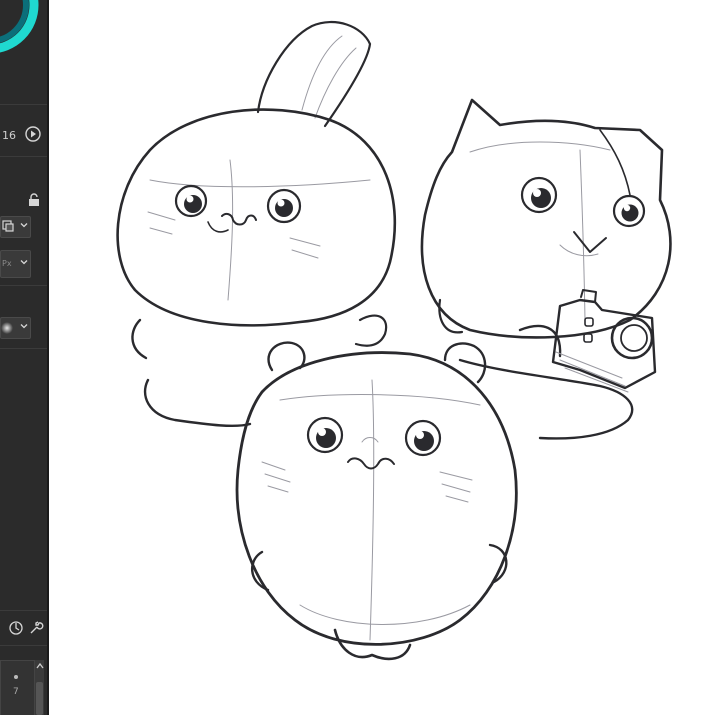  What do you see at coordinates (16, 628) in the screenshot?
I see `sub-tool-reset-icon` at bounding box center [16, 628].